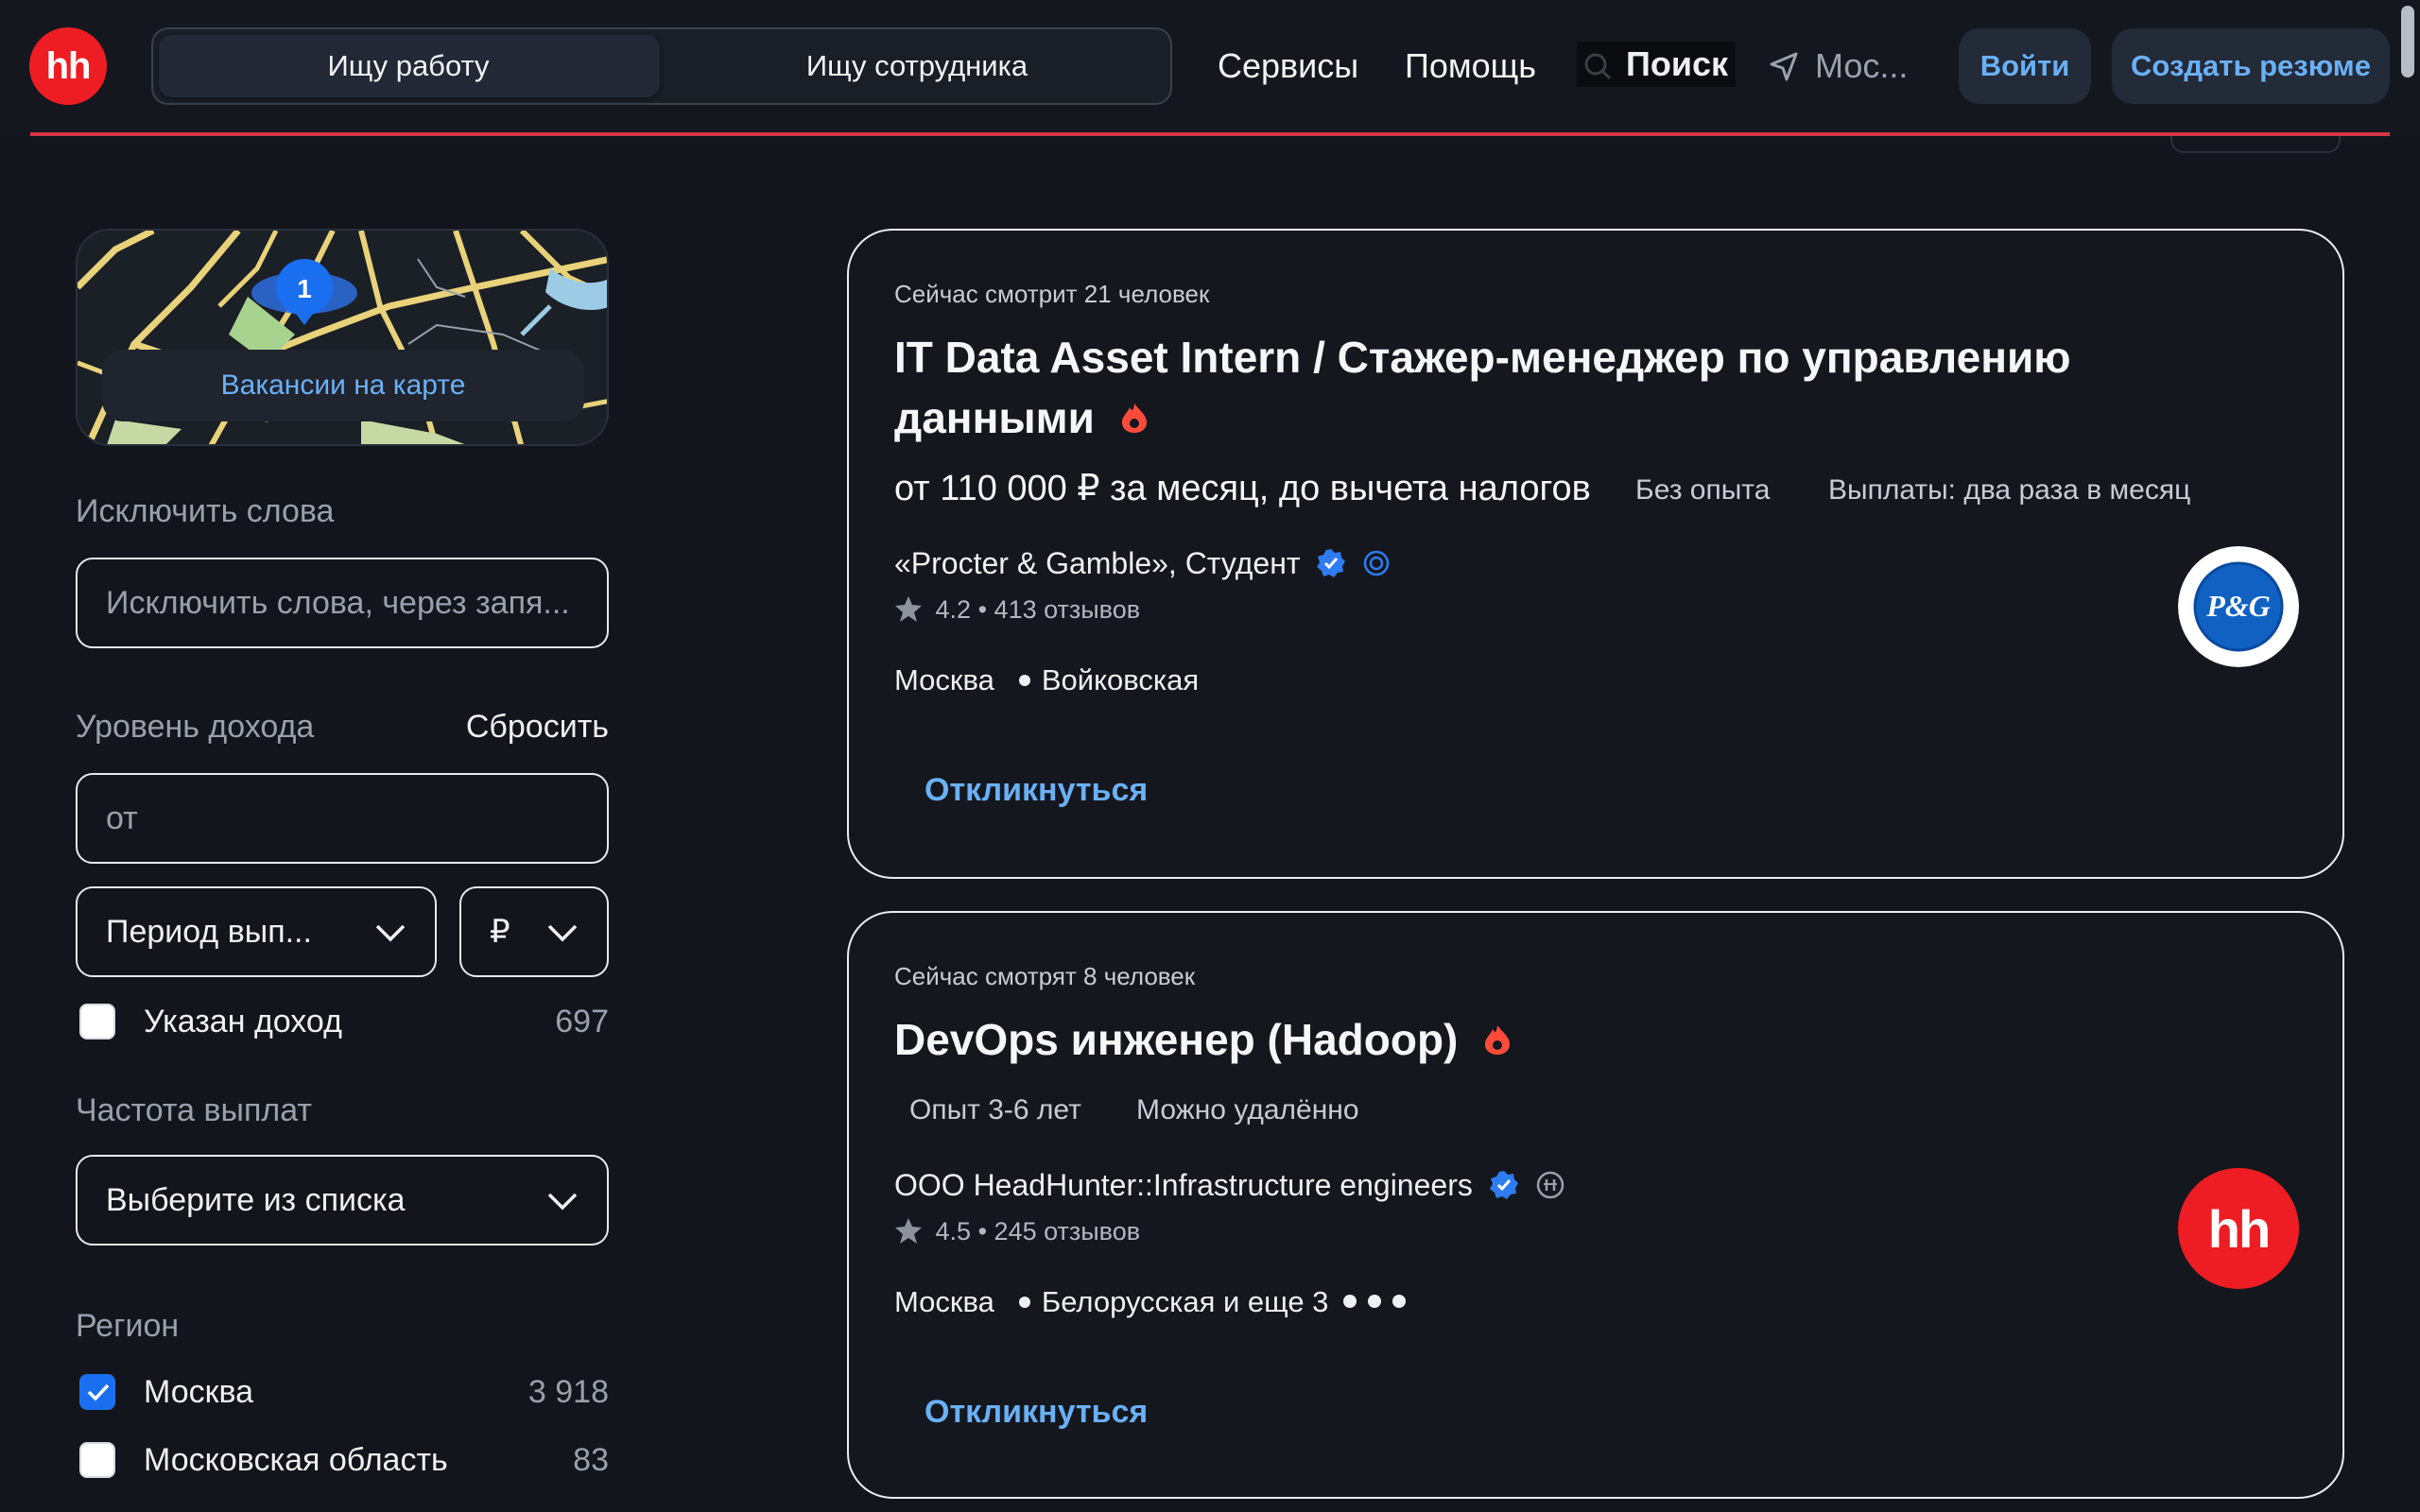 The width and height of the screenshot is (2420, 1512). What do you see at coordinates (128, 1326) in the screenshot?
I see `region-label: Регион` at bounding box center [128, 1326].